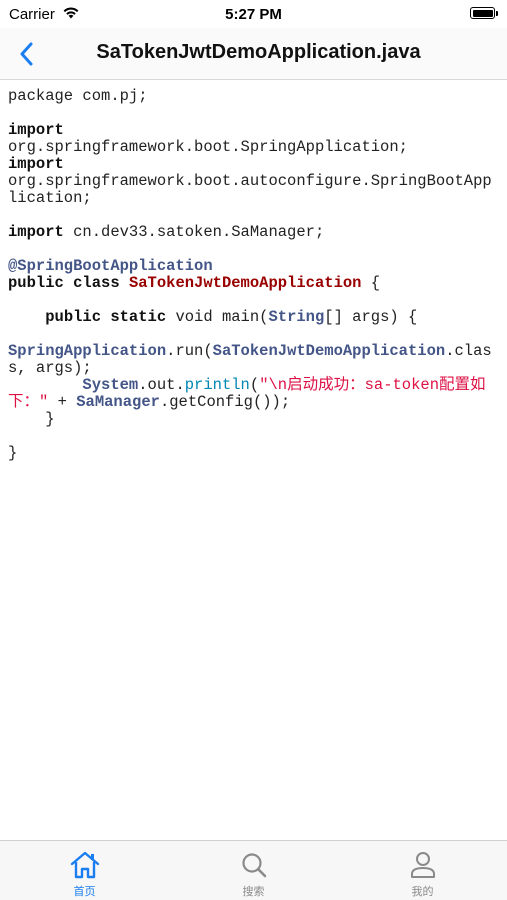 The width and height of the screenshot is (507, 900). What do you see at coordinates (50, 419) in the screenshot?
I see `code-close-method: }` at bounding box center [50, 419].